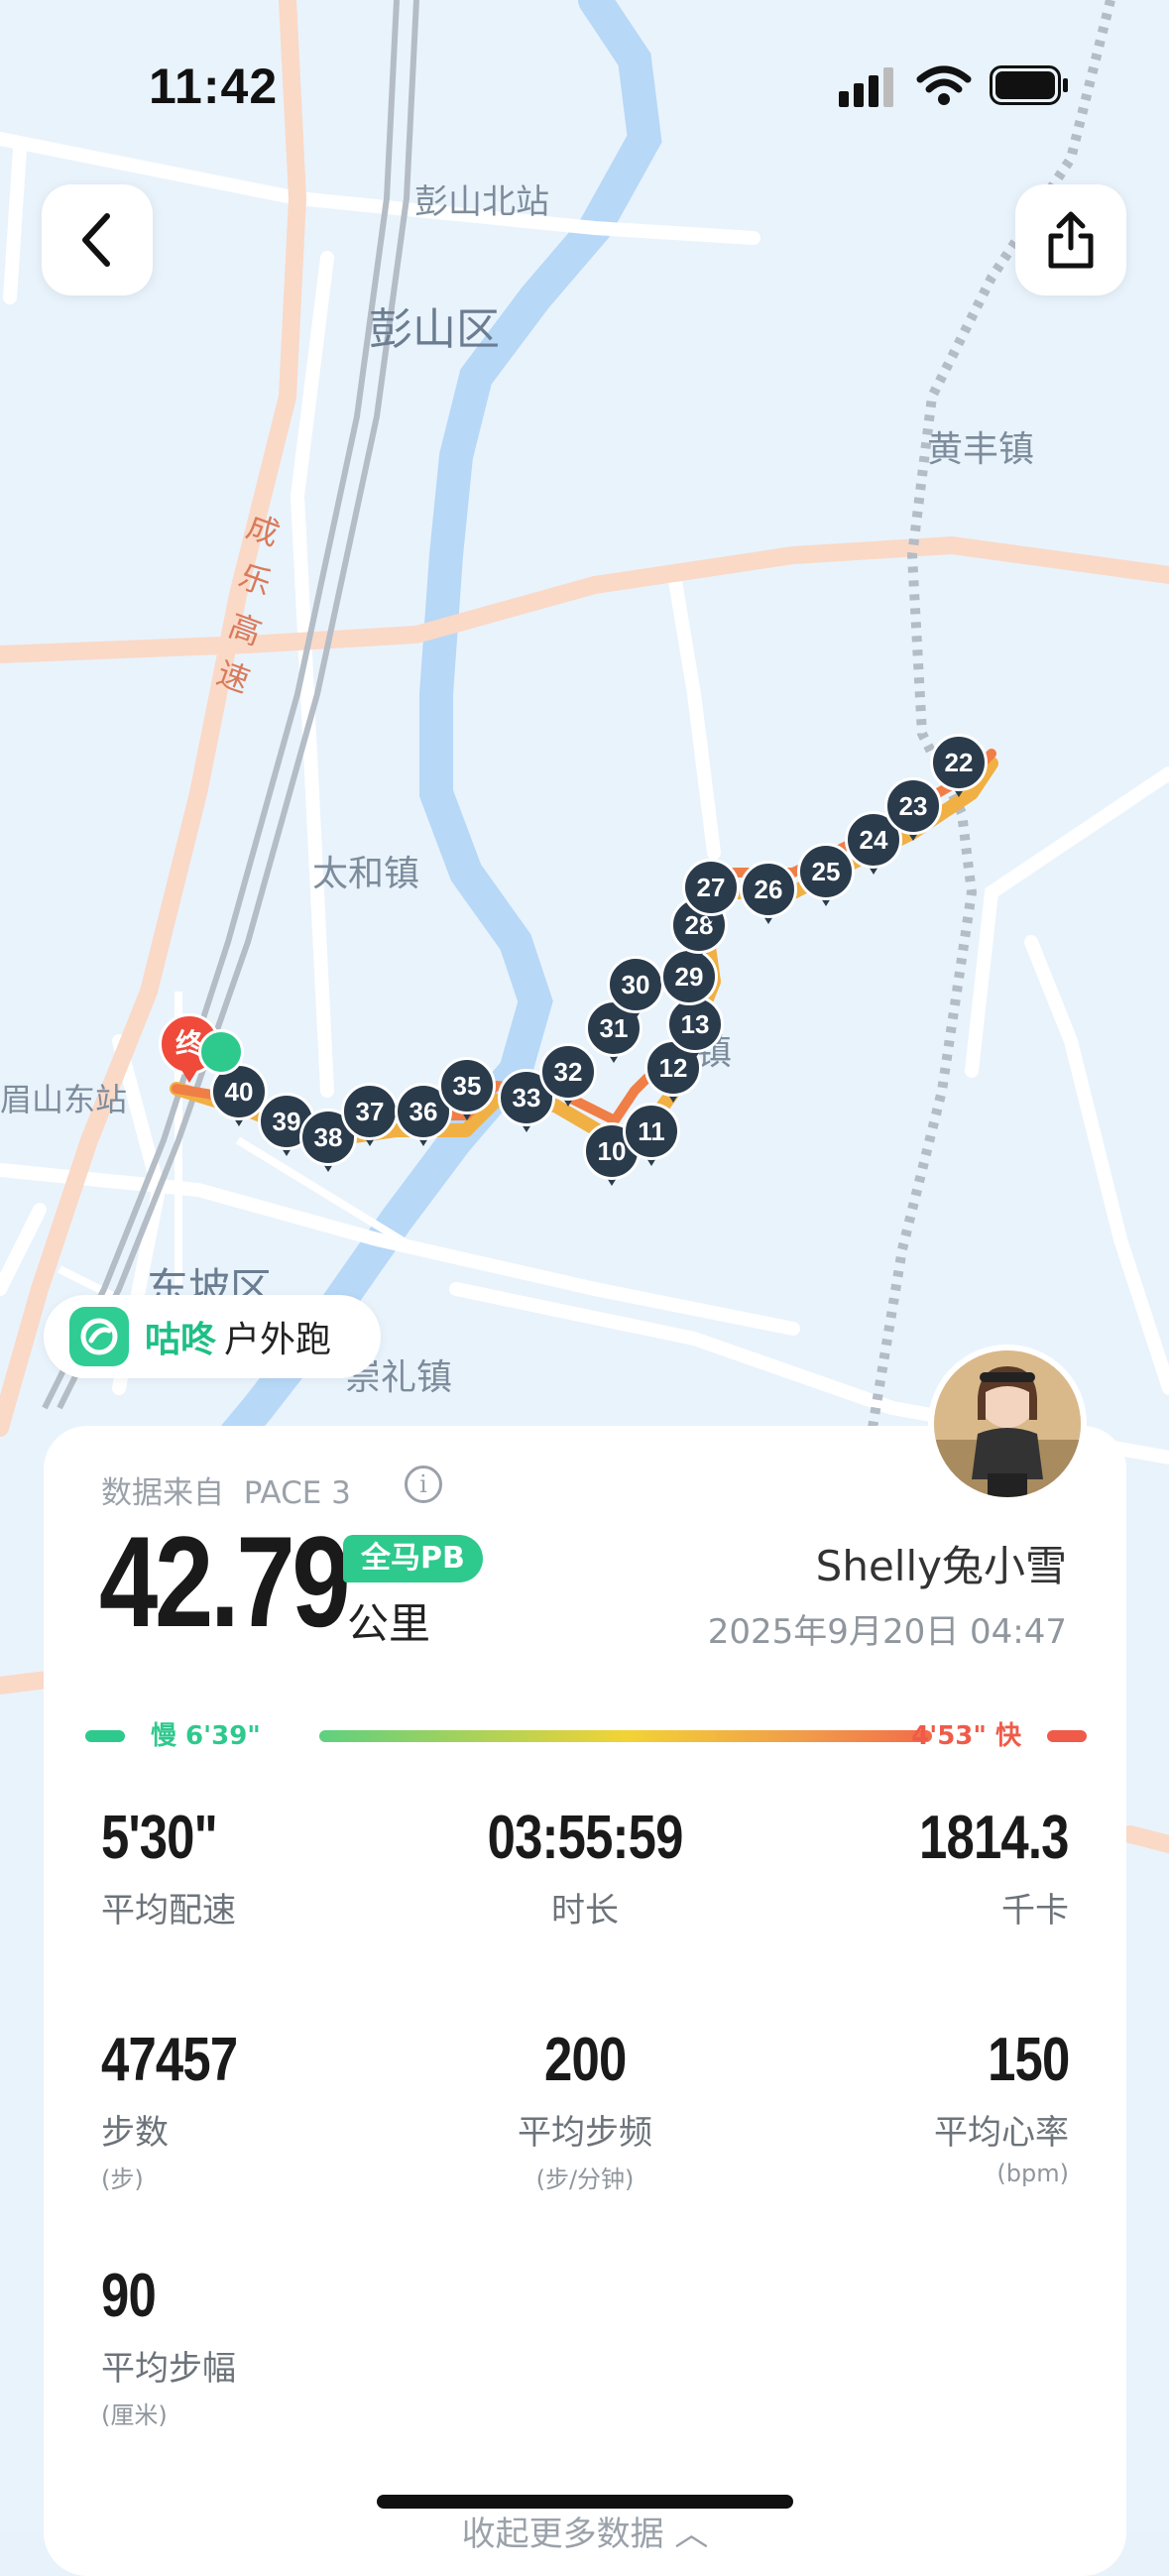 This screenshot has height=2576, width=1169. Describe the element at coordinates (585, 2060) in the screenshot. I see `stat-value: 200` at that location.